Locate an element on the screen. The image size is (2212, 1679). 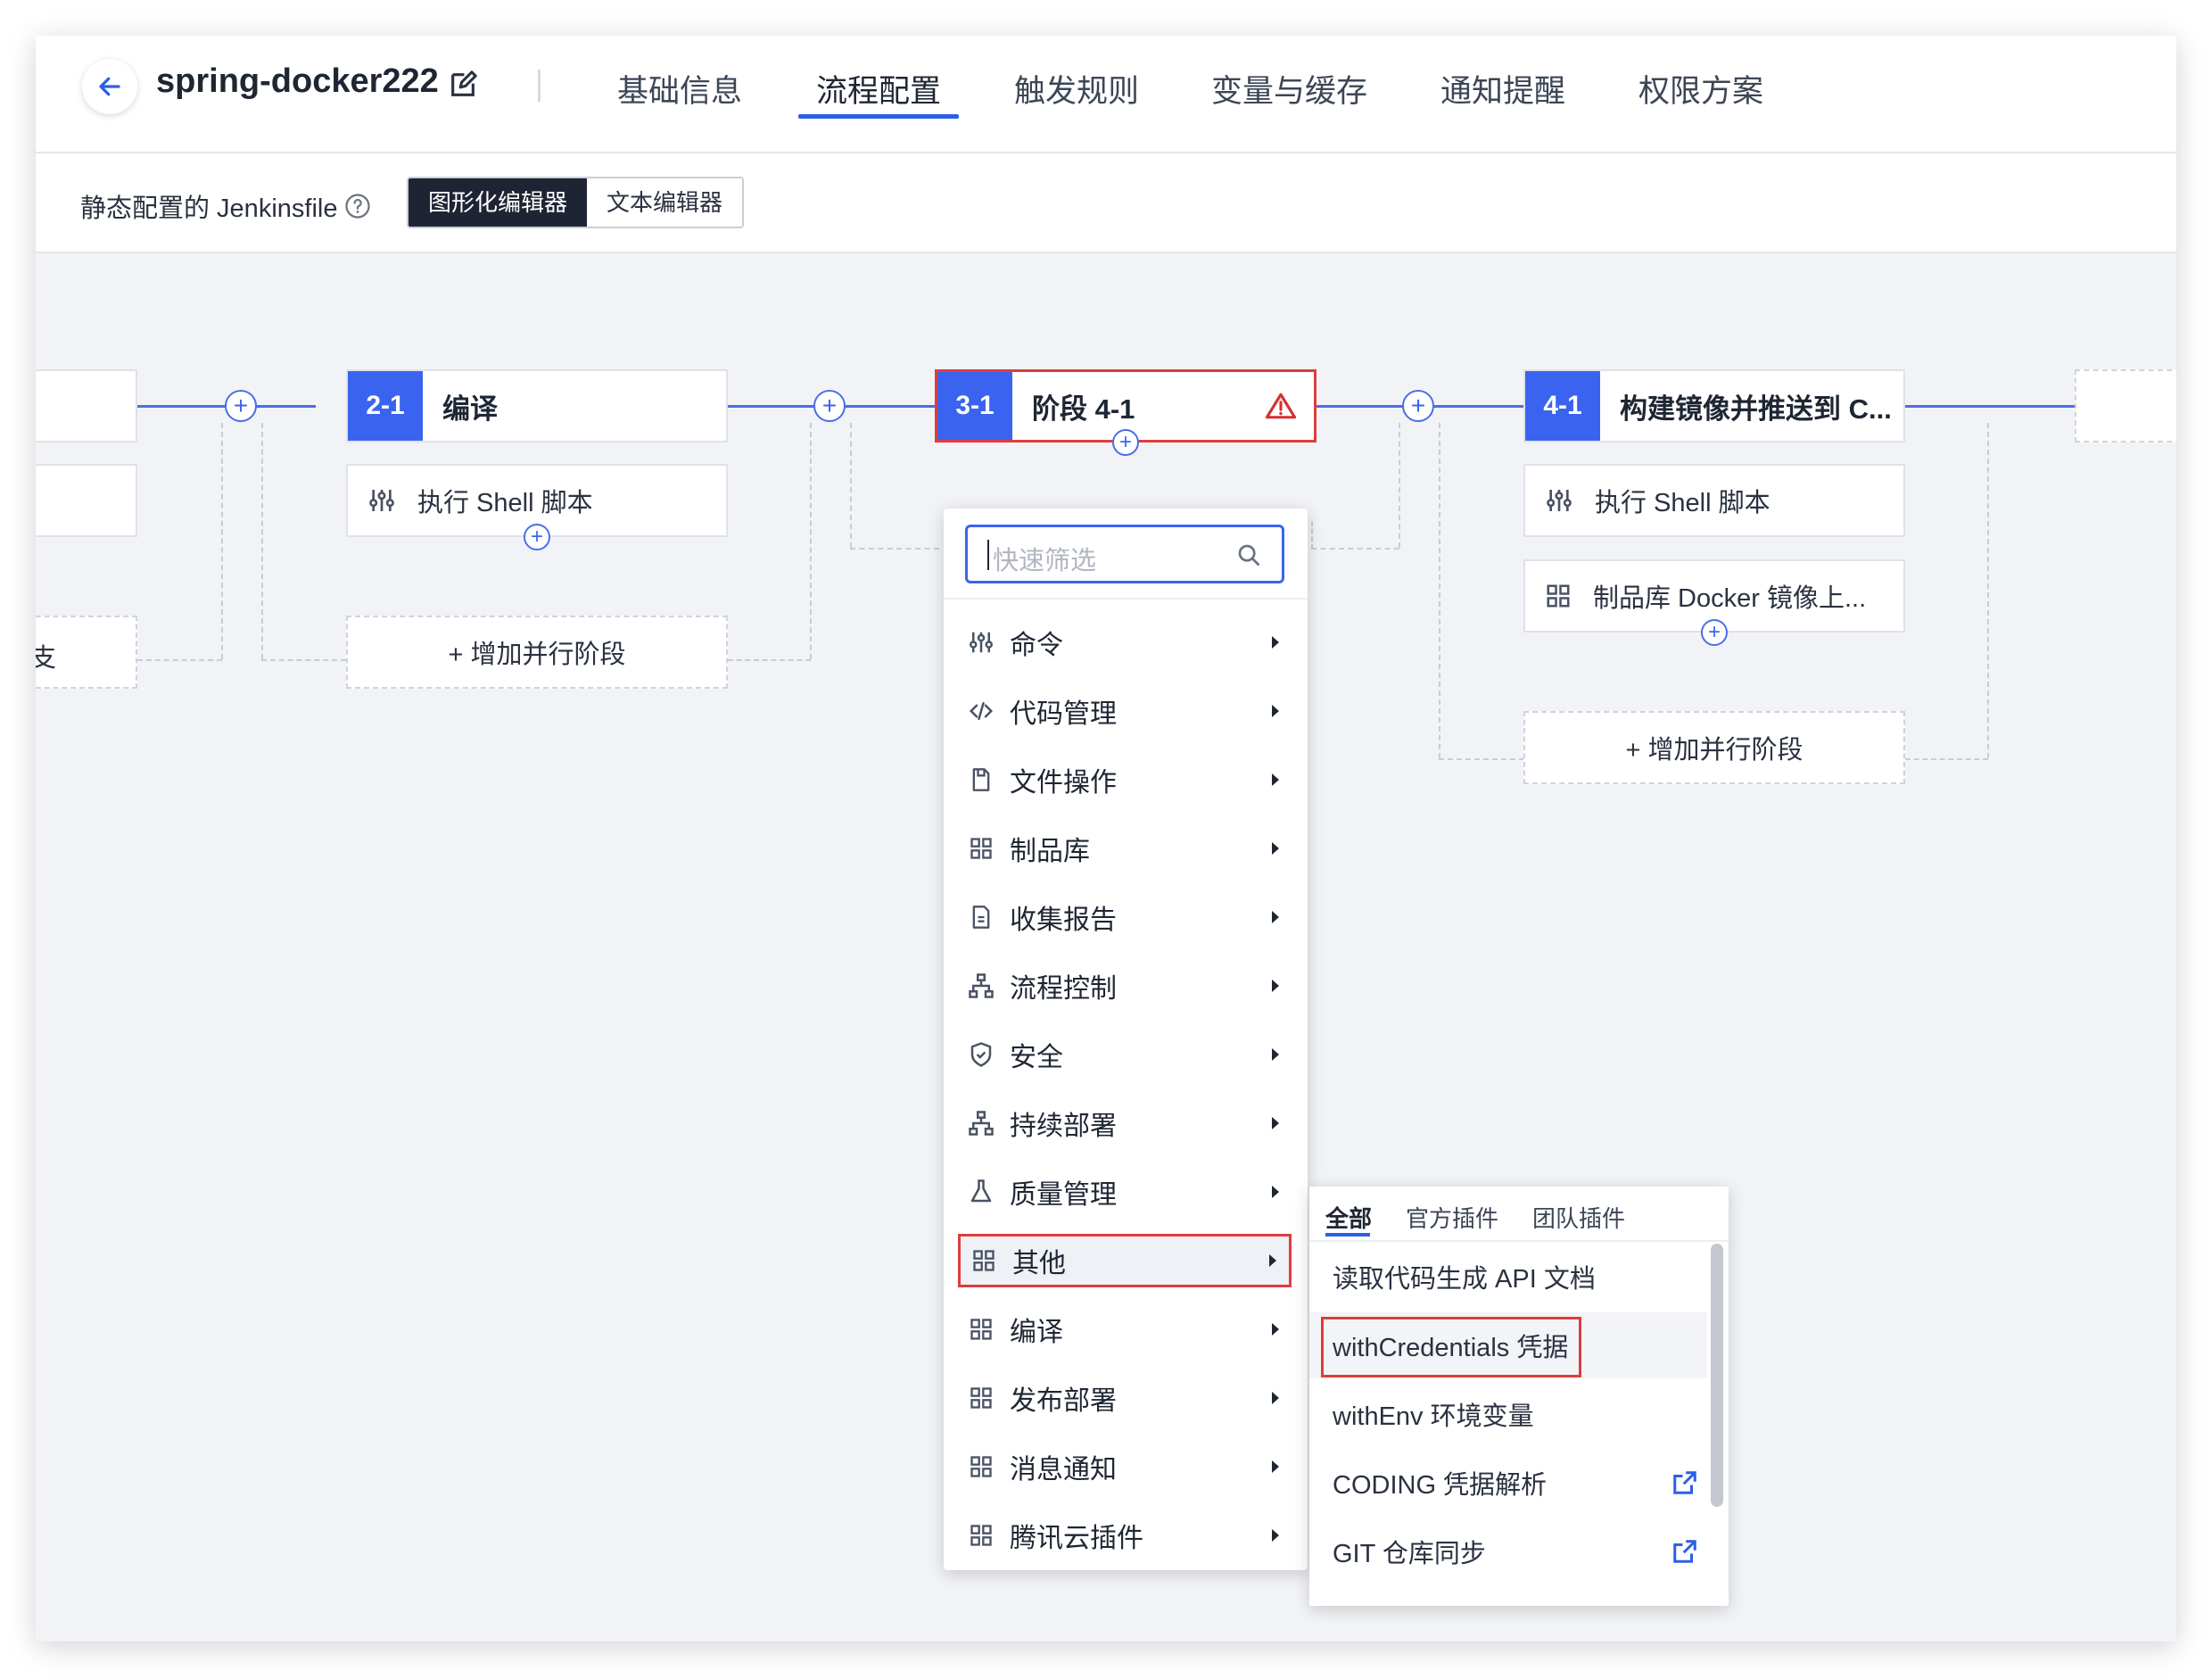
add-parallel-partial: 支 is located at coordinates (87, 652).